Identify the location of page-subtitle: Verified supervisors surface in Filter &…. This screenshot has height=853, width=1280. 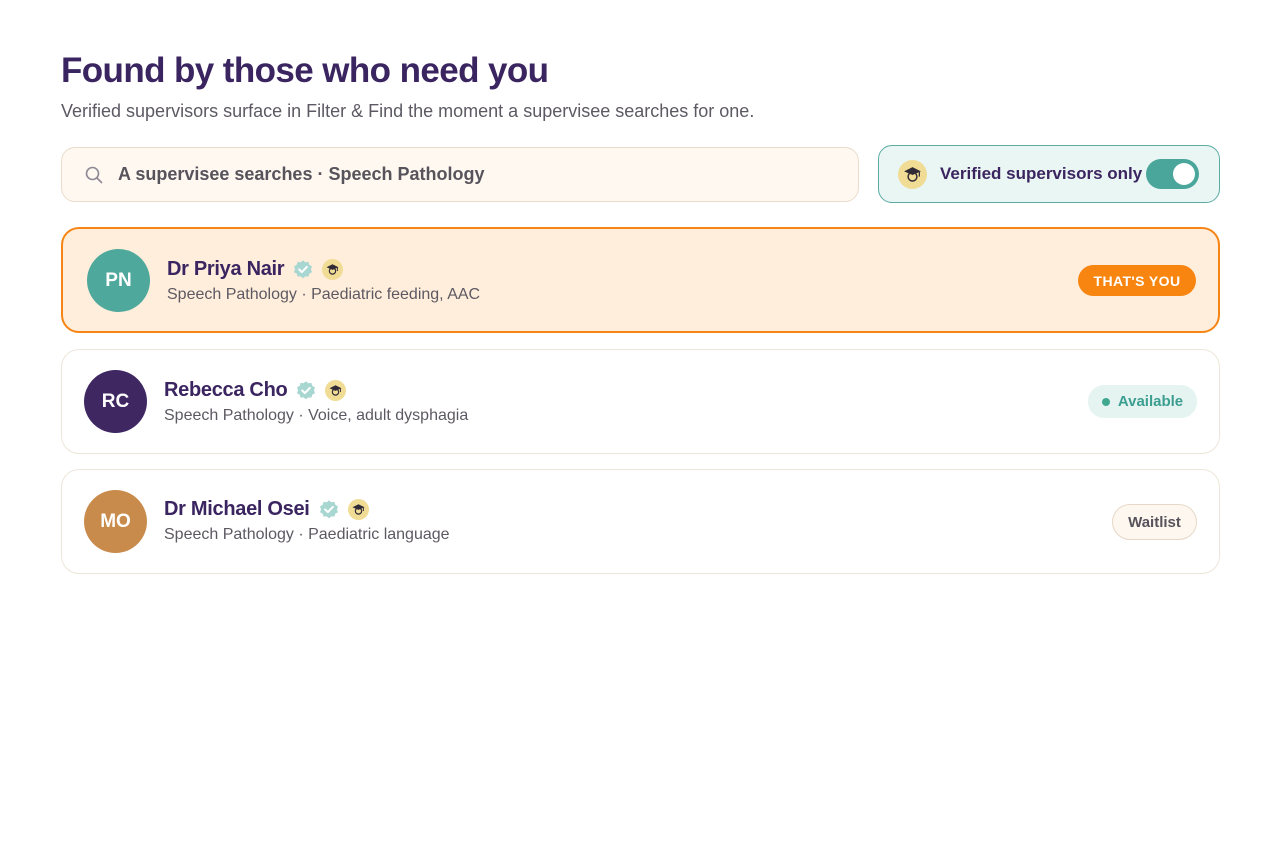
(408, 111).